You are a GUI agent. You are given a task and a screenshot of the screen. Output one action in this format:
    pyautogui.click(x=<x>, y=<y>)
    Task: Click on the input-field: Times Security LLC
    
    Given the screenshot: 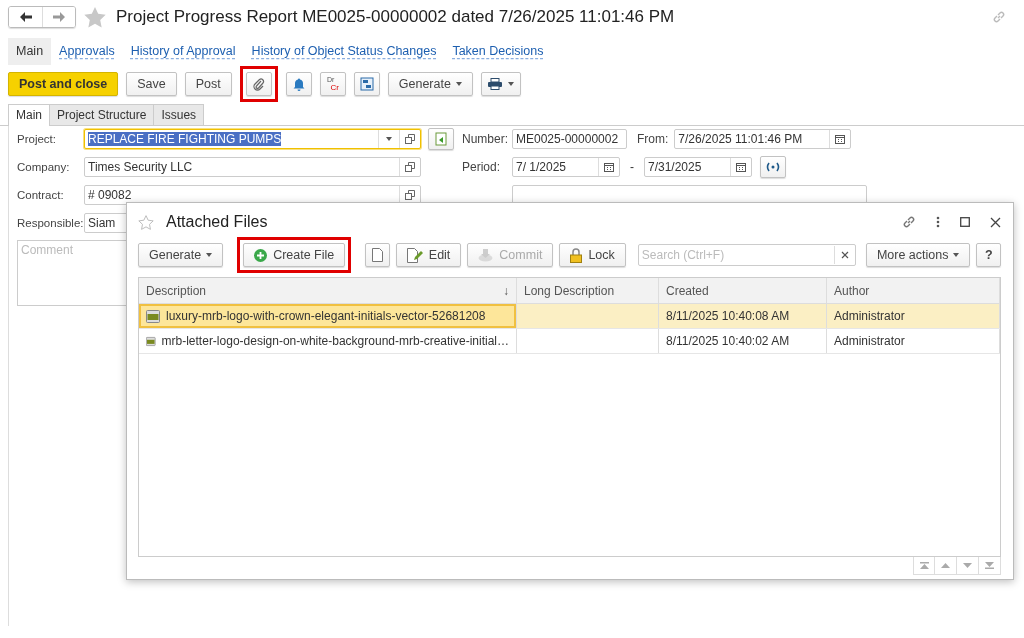 What is the action you would take?
    pyautogui.click(x=252, y=167)
    